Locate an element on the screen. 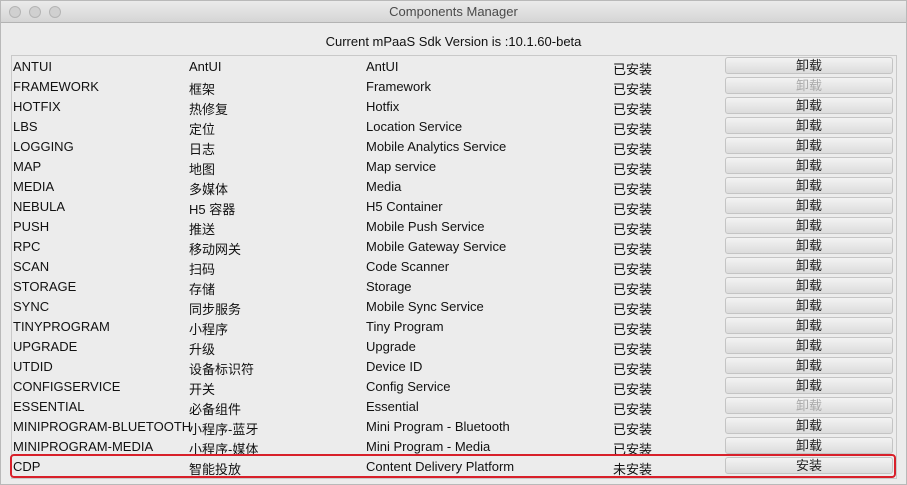 Image resolution: width=907 pixels, height=485 pixels. component-id: TINYPROGRAM is located at coordinates (61, 326).